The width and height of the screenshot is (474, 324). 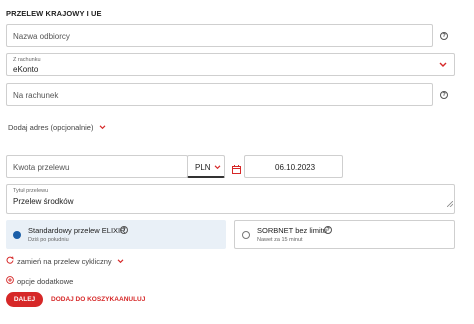 I want to click on option-subtitle: Nawet za 15 minut, so click(x=280, y=240).